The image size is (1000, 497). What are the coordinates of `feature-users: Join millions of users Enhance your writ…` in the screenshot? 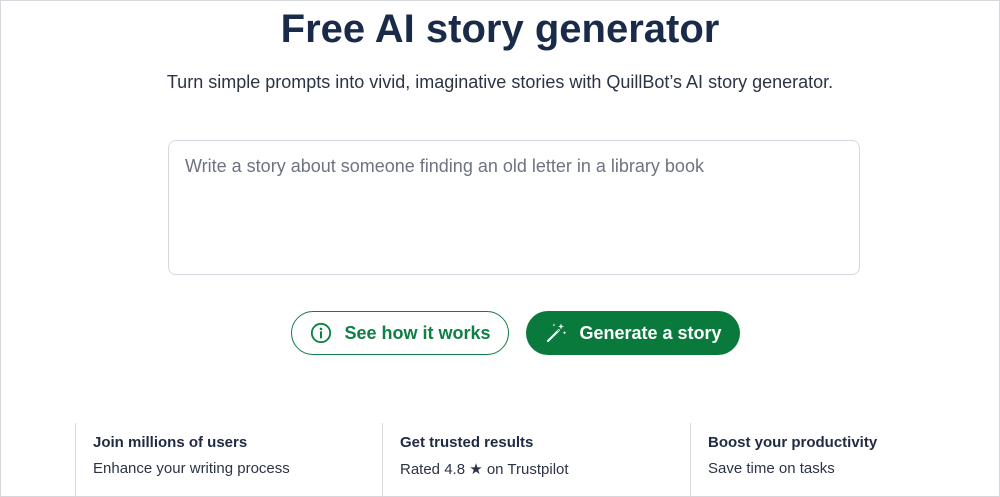 It's located at (229, 459).